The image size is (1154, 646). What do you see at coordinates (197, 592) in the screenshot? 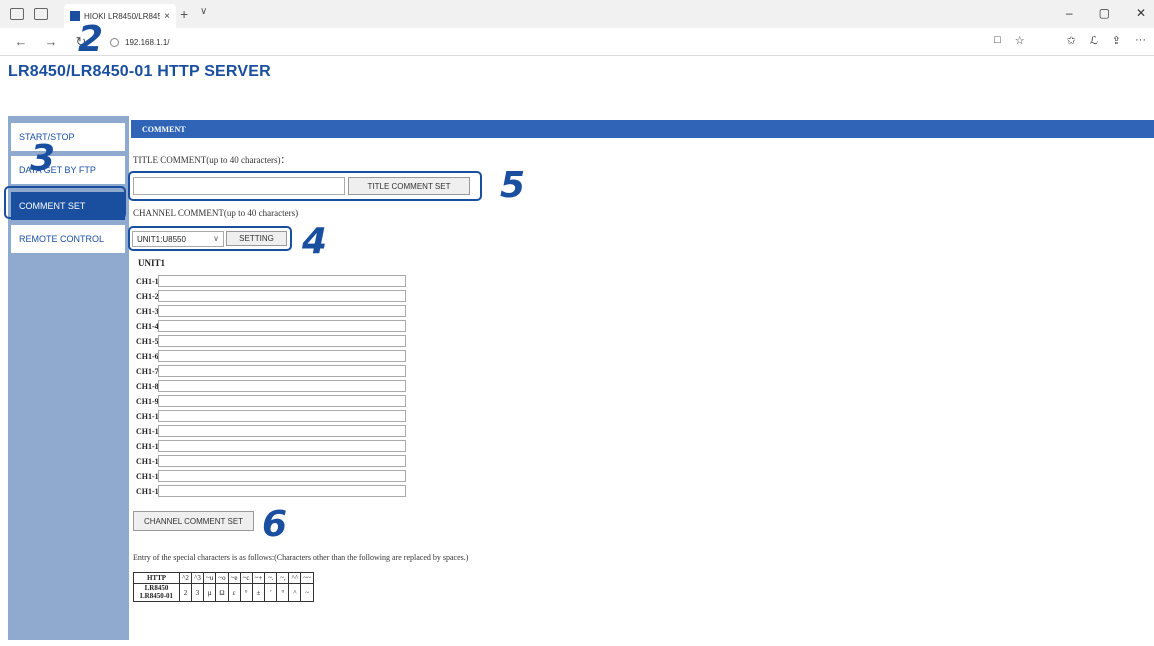
I see `table-cell: 3` at bounding box center [197, 592].